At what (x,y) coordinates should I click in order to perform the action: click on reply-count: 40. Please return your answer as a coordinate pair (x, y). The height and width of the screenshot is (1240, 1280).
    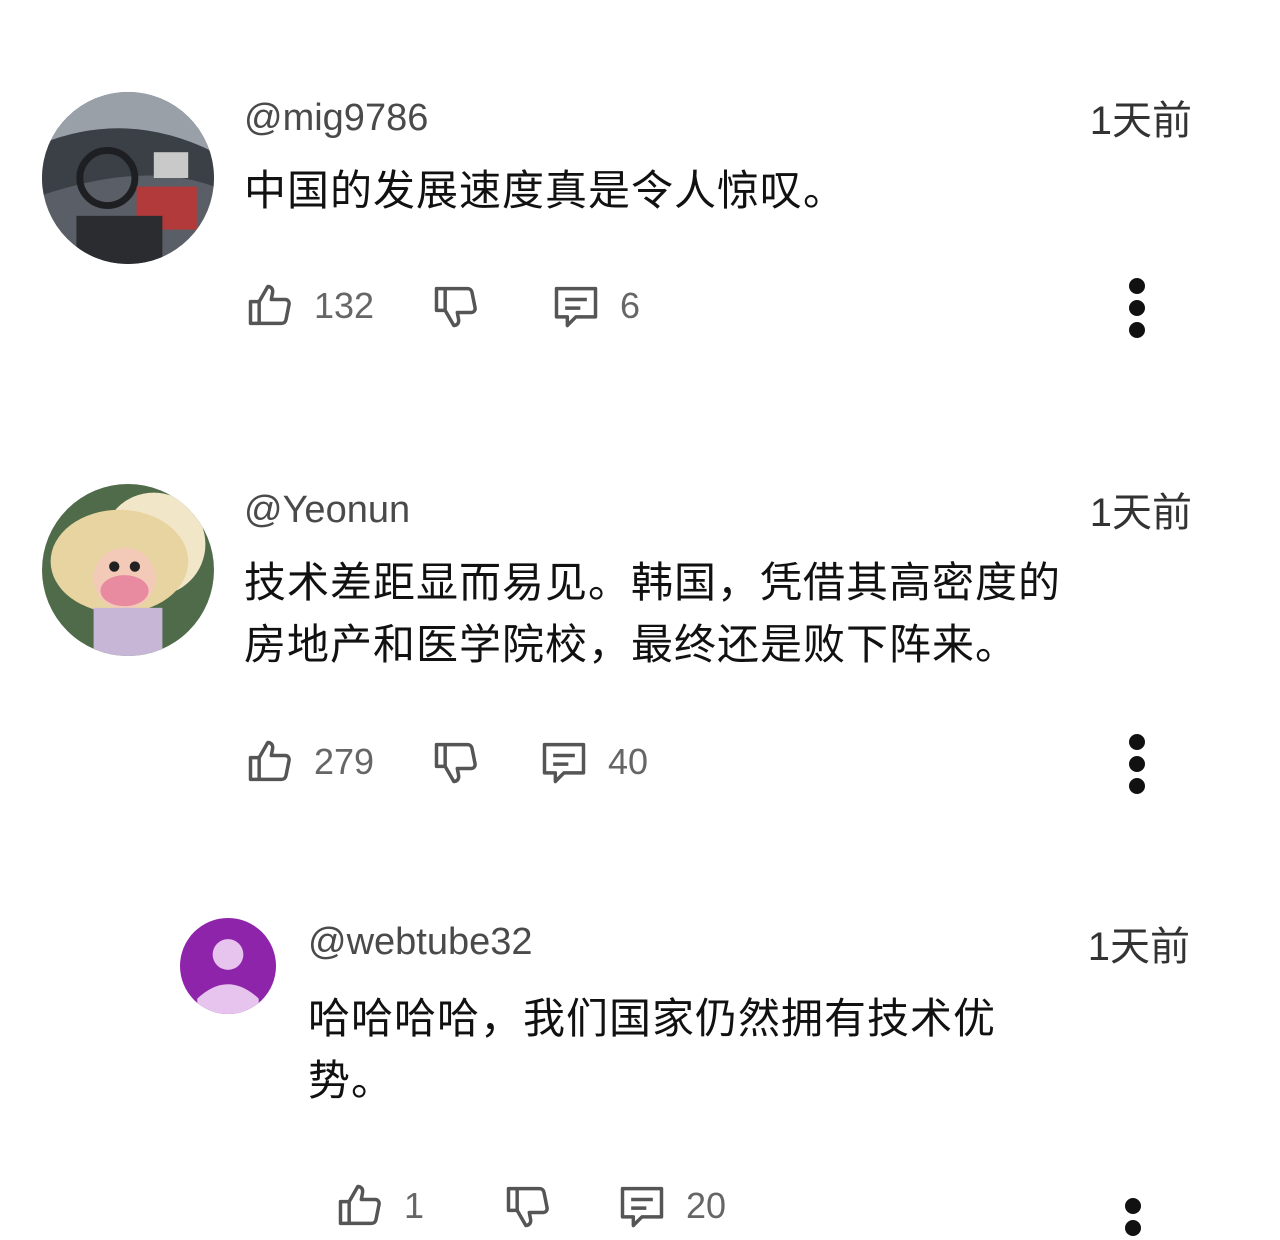
    Looking at the image, I should click on (628, 761).